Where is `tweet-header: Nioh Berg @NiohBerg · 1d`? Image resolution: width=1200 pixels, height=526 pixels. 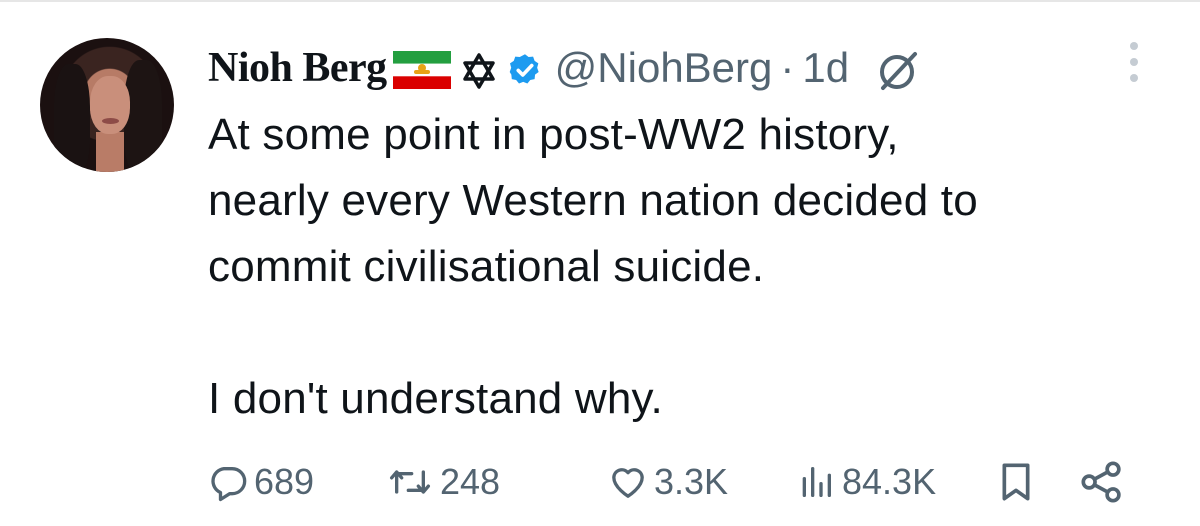
tweet-header: Nioh Berg @NiohBerg · 1d is located at coordinates (564, 68).